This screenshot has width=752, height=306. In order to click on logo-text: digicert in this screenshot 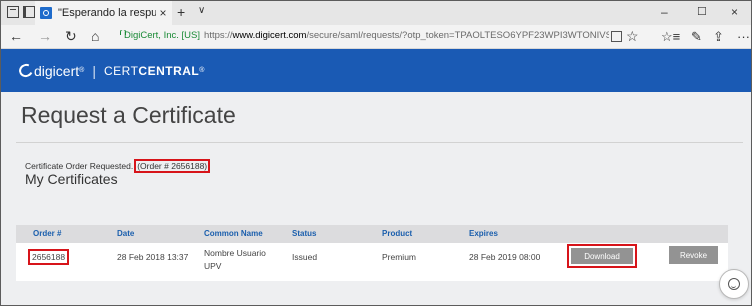, I will do `click(57, 70)`.